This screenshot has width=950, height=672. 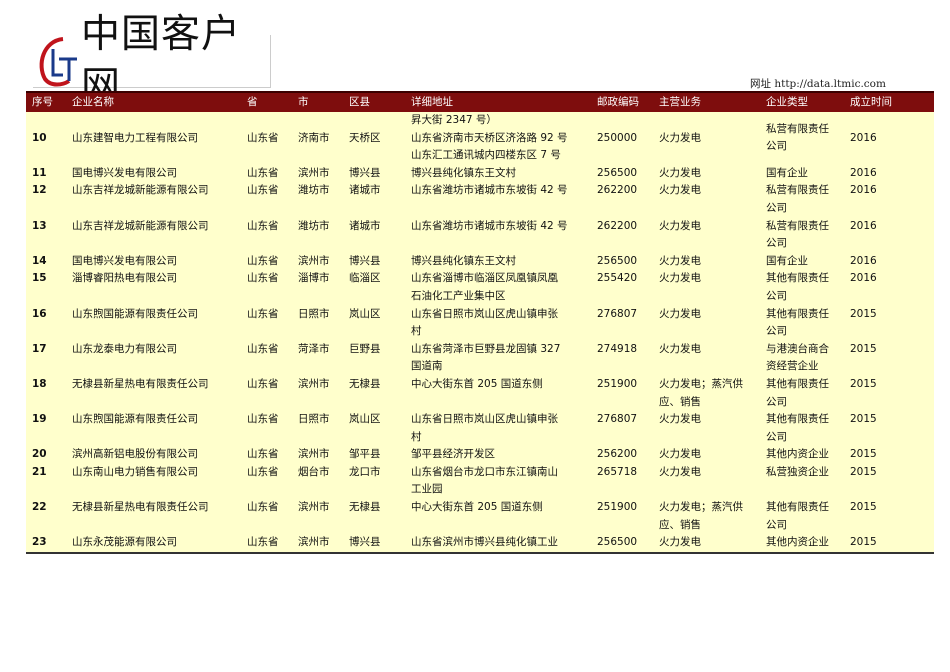 What do you see at coordinates (39, 542) in the screenshot?
I see `cell-no: 23` at bounding box center [39, 542].